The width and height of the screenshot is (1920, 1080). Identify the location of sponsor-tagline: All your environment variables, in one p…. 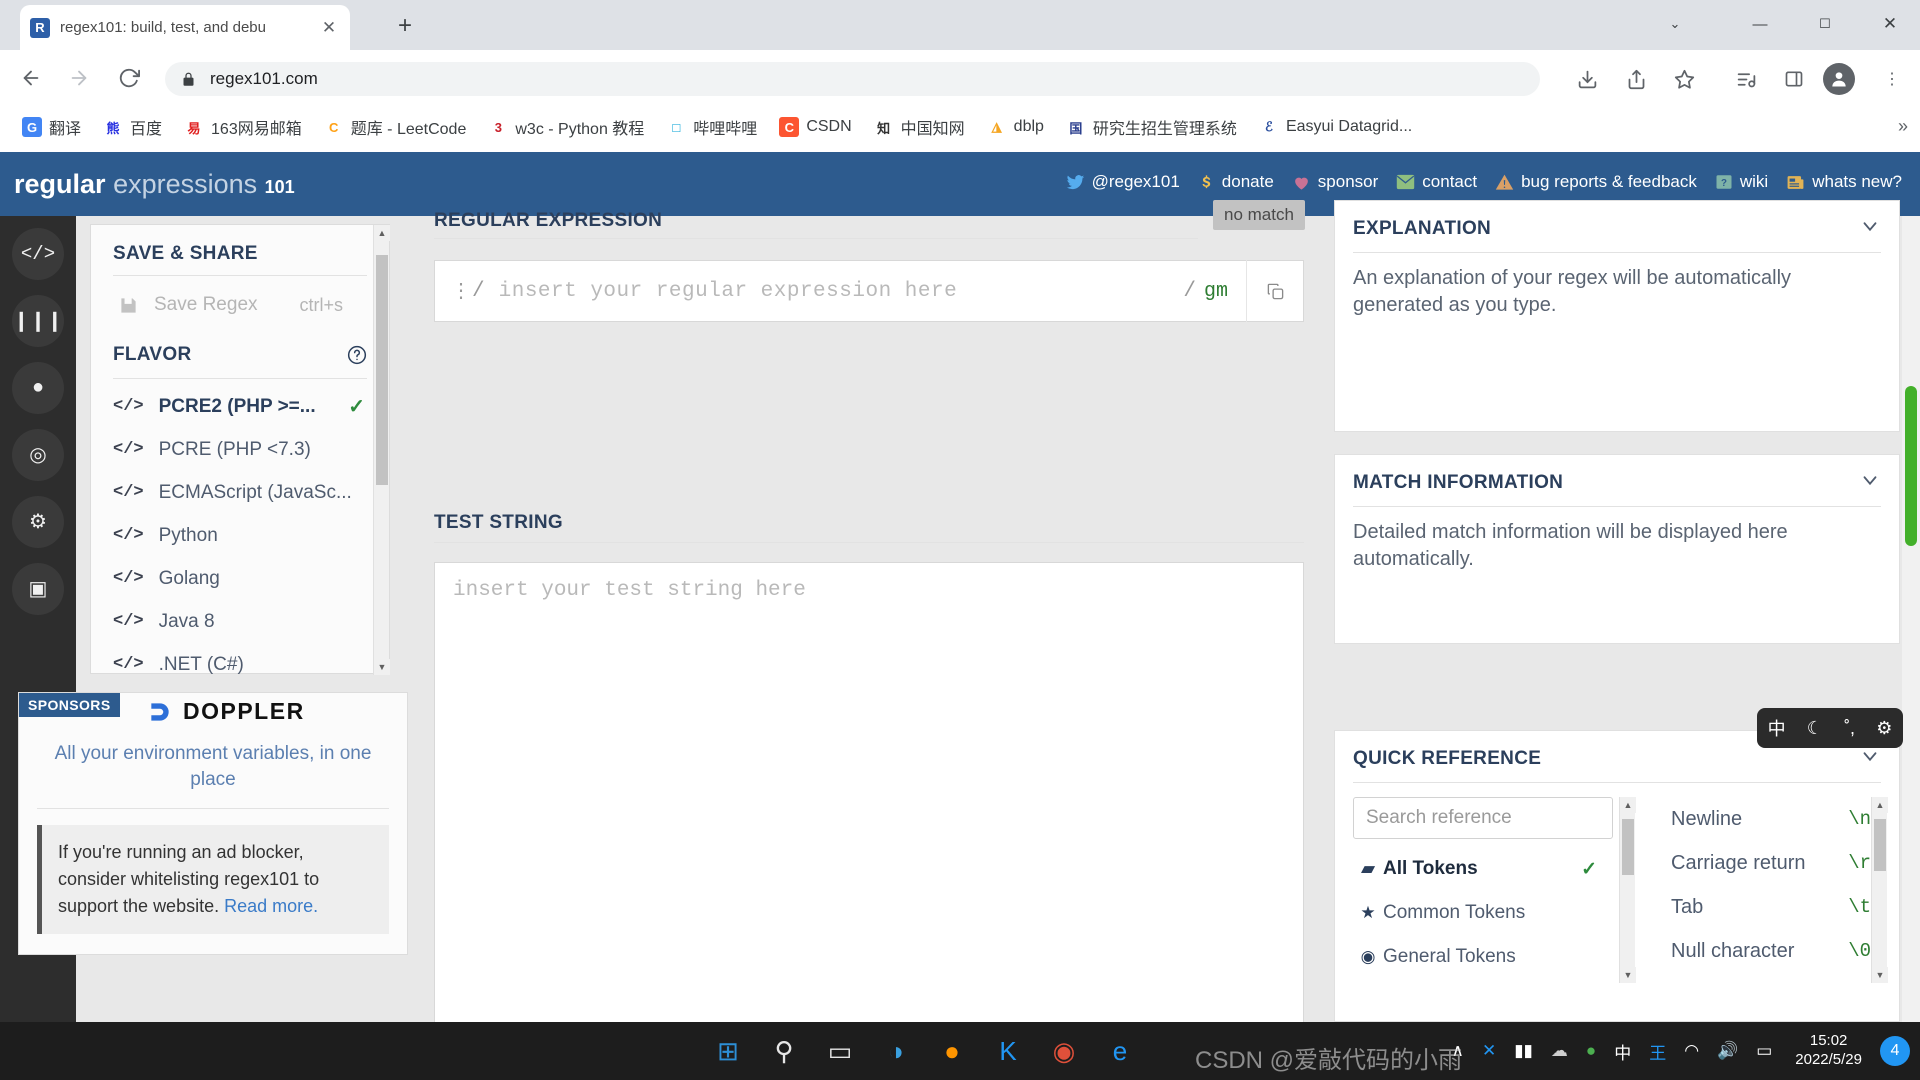
(213, 771).